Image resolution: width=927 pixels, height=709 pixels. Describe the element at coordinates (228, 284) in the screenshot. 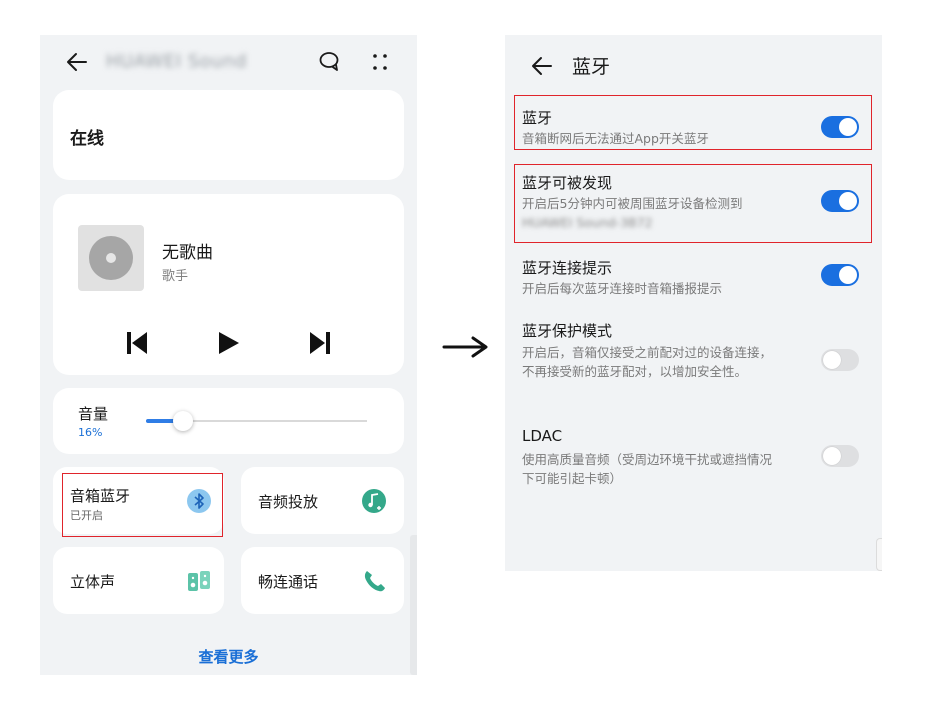

I see `music-player-card: 无歌曲 歌手` at that location.